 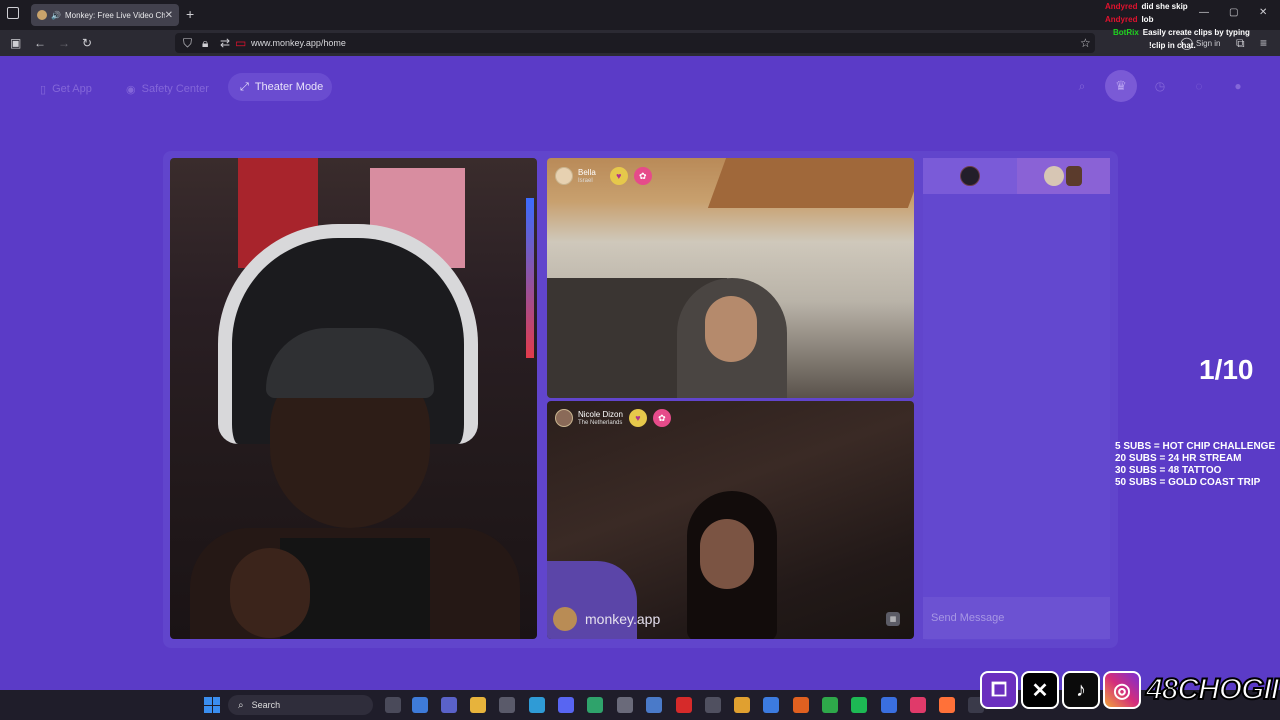 What do you see at coordinates (684, 705) in the screenshot?
I see `netflix-icon` at bounding box center [684, 705].